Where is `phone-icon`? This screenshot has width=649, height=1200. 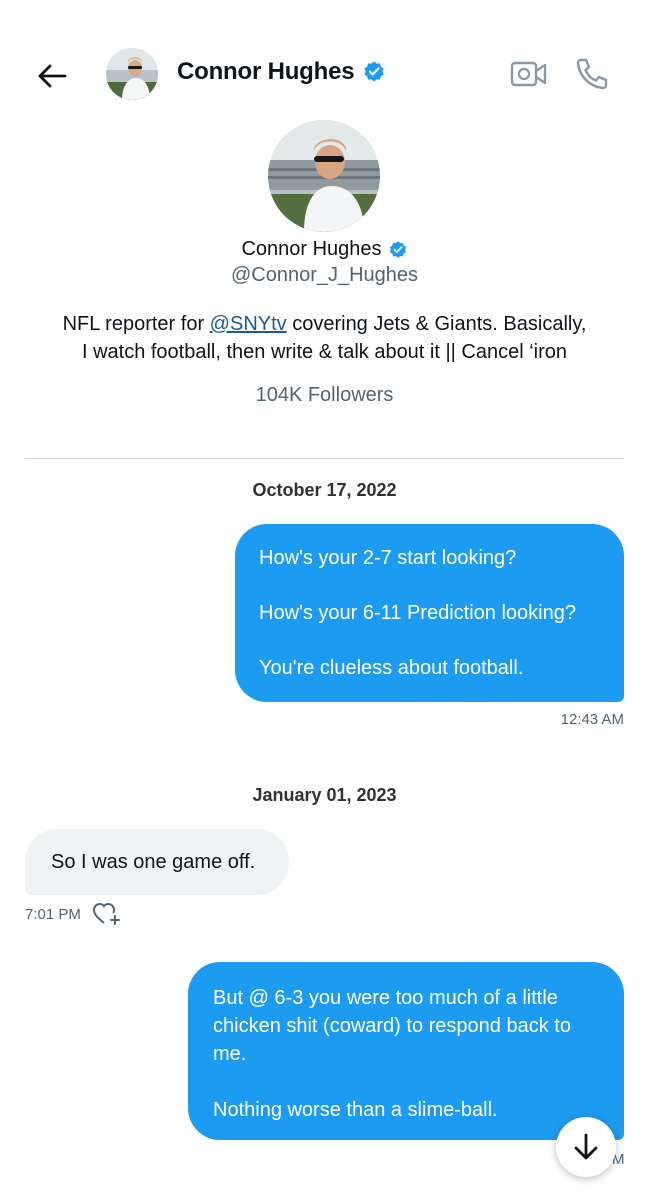 phone-icon is located at coordinates (592, 74).